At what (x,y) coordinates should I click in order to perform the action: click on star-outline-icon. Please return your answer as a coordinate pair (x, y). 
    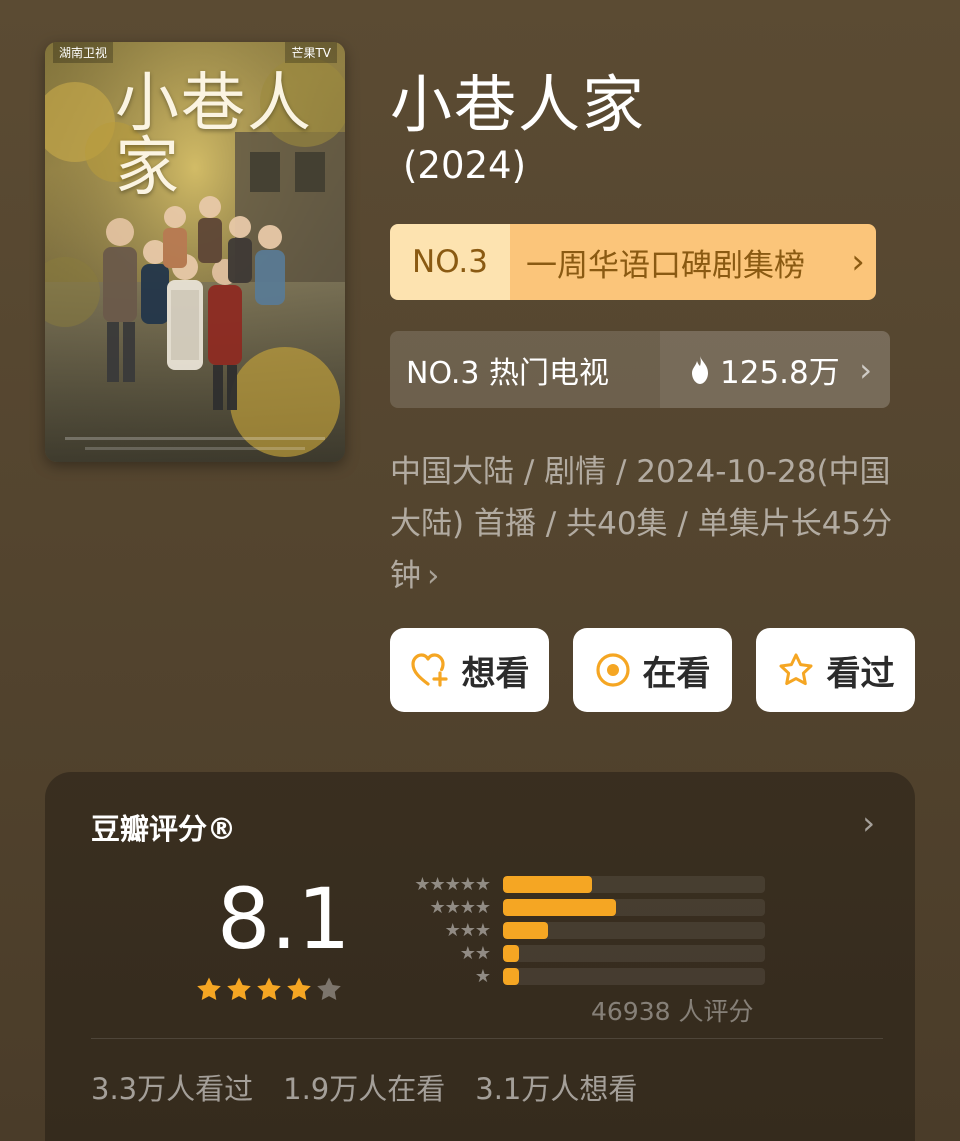
    Looking at the image, I should click on (796, 670).